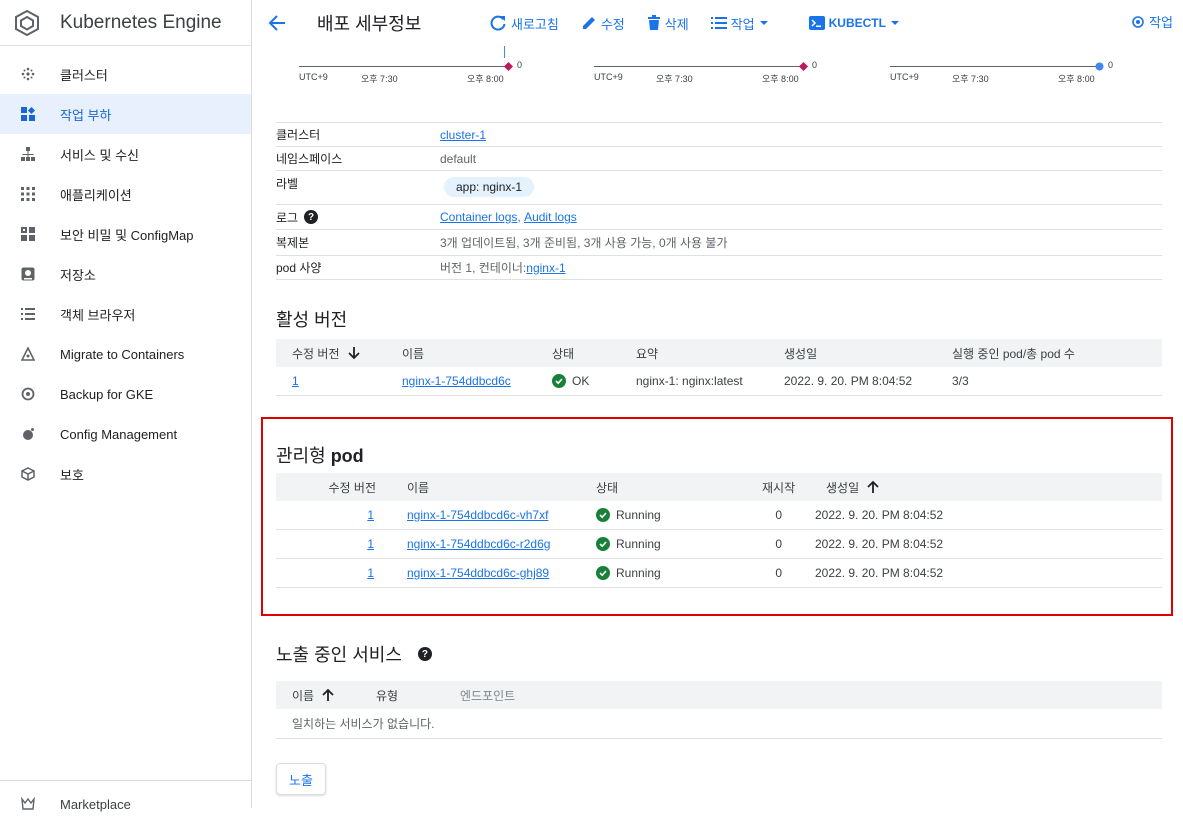 The width and height of the screenshot is (1183, 827). What do you see at coordinates (719, 159) in the screenshot?
I see `detail-row-namespace: 네임스페이스 default` at bounding box center [719, 159].